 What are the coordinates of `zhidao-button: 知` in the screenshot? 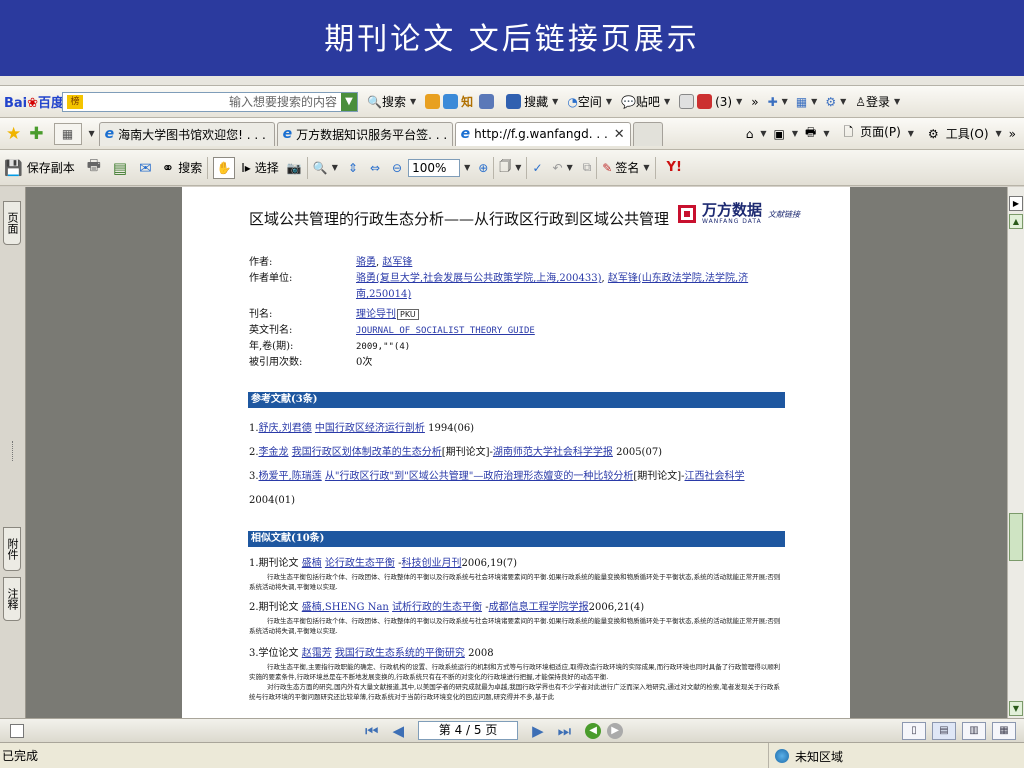 It's located at (467, 101).